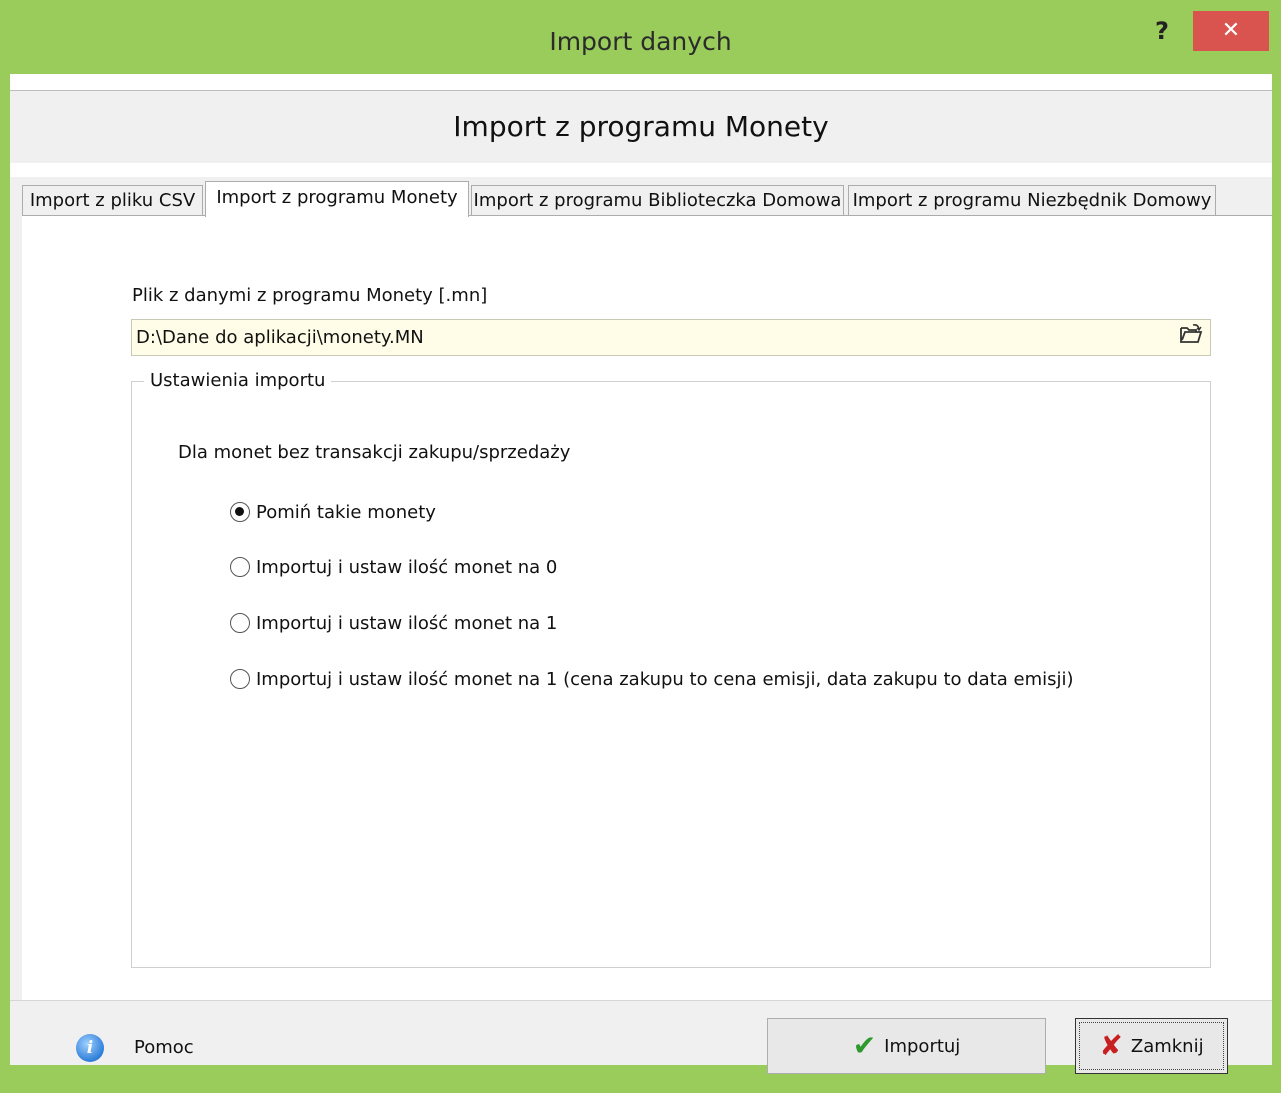 This screenshot has height=1093, width=1281. I want to click on info-icon: i, so click(90, 1048).